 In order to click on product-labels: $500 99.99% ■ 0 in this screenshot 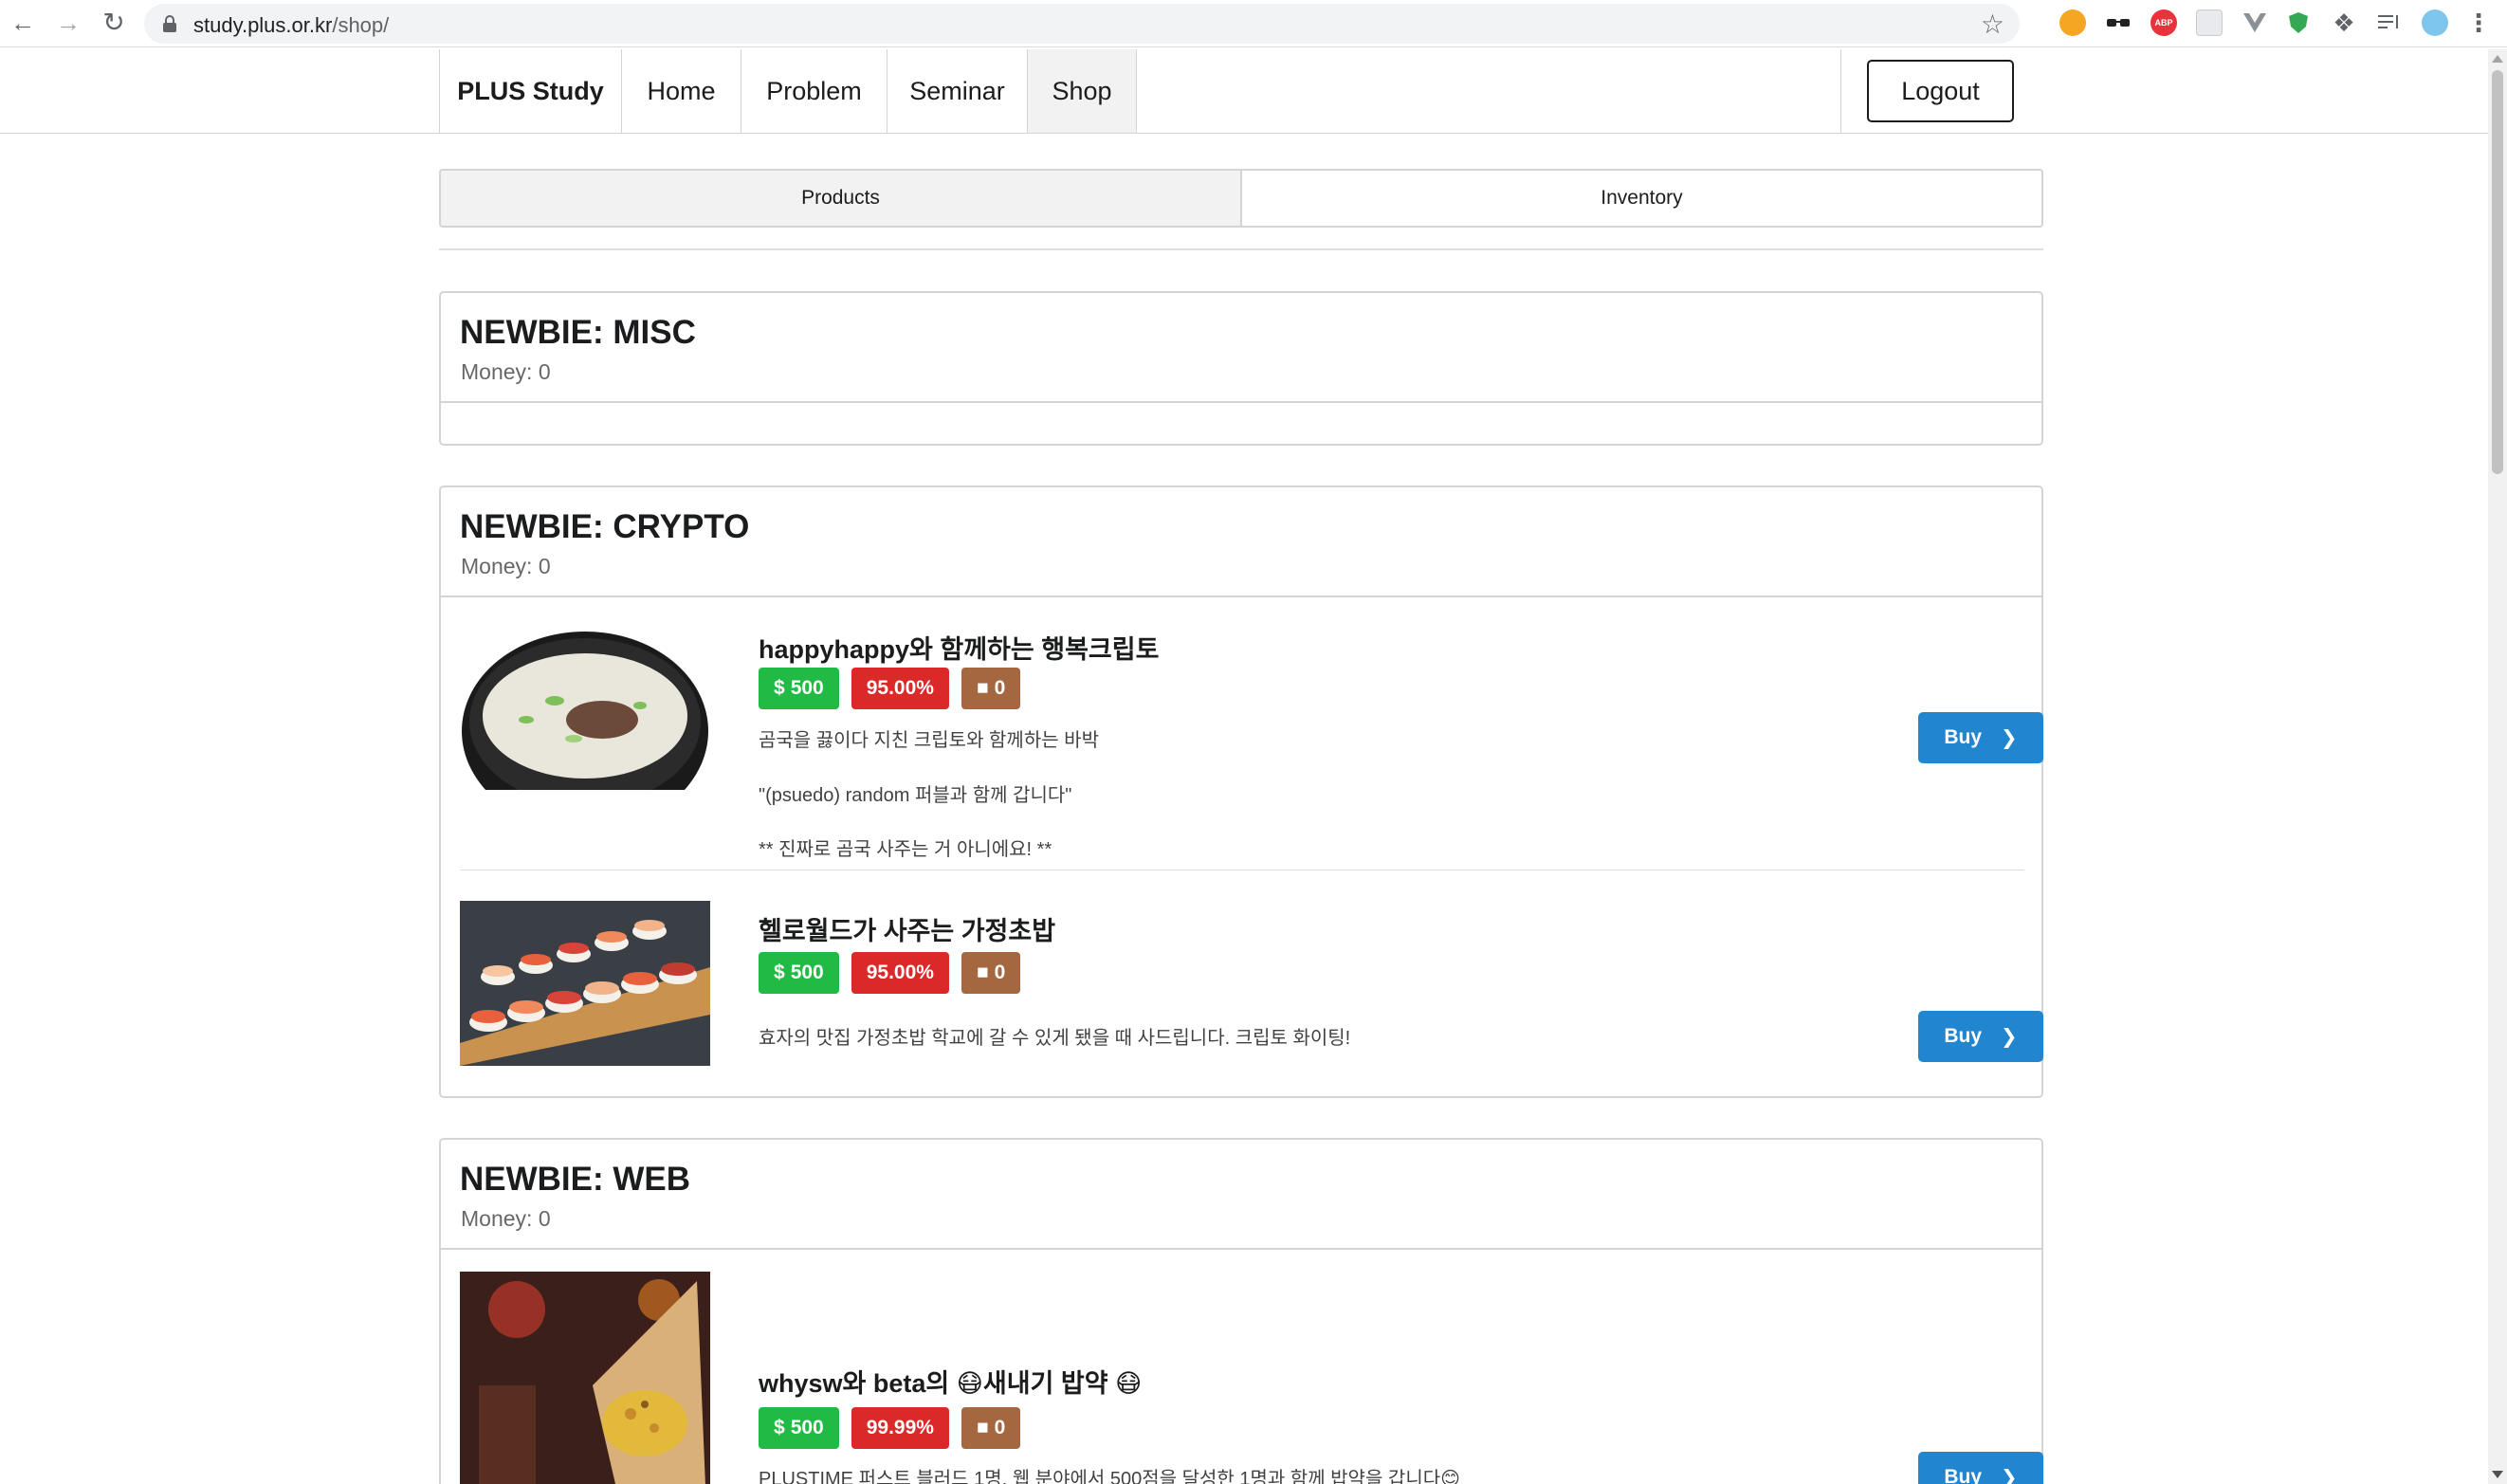, I will do `click(890, 1428)`.